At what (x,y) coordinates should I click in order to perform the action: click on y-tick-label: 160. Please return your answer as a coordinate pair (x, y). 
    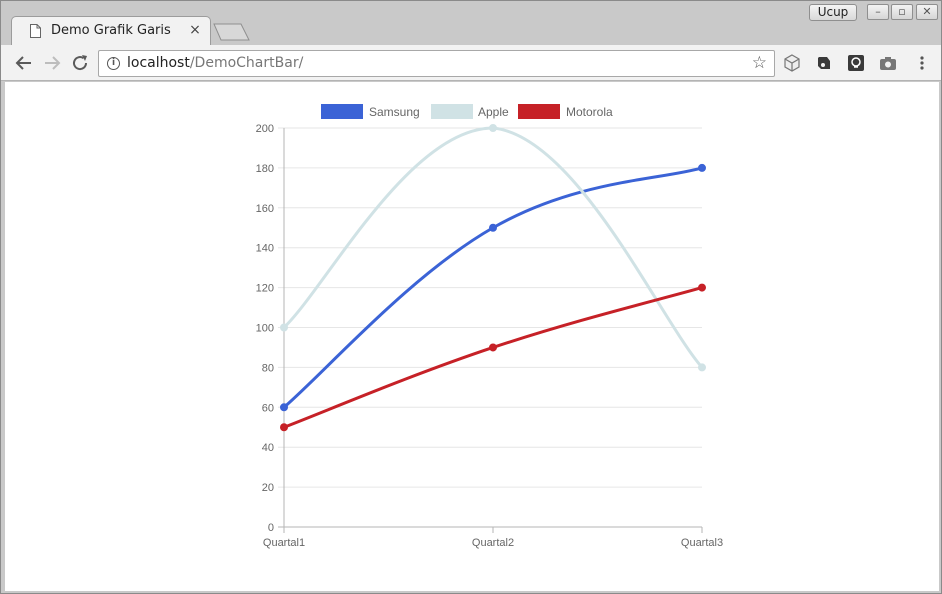
    Looking at the image, I should click on (265, 209).